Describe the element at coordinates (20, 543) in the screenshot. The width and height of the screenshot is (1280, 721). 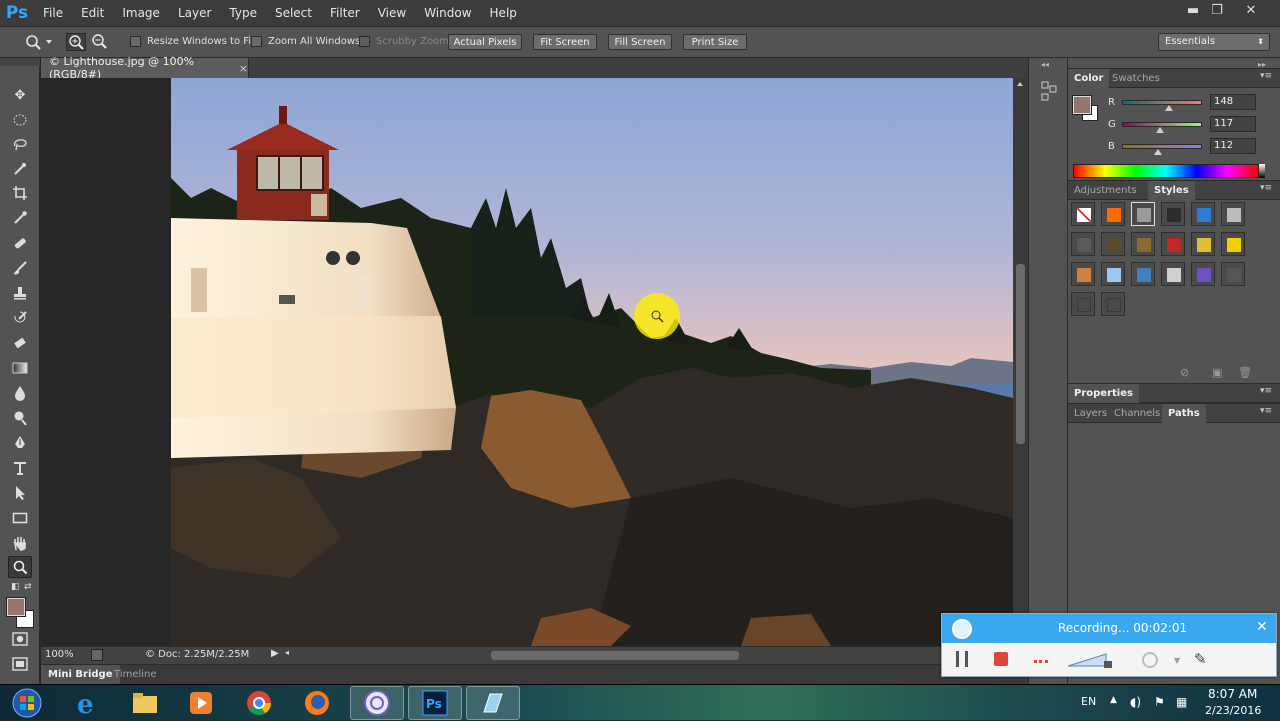
I see `hand-tool-icon` at that location.